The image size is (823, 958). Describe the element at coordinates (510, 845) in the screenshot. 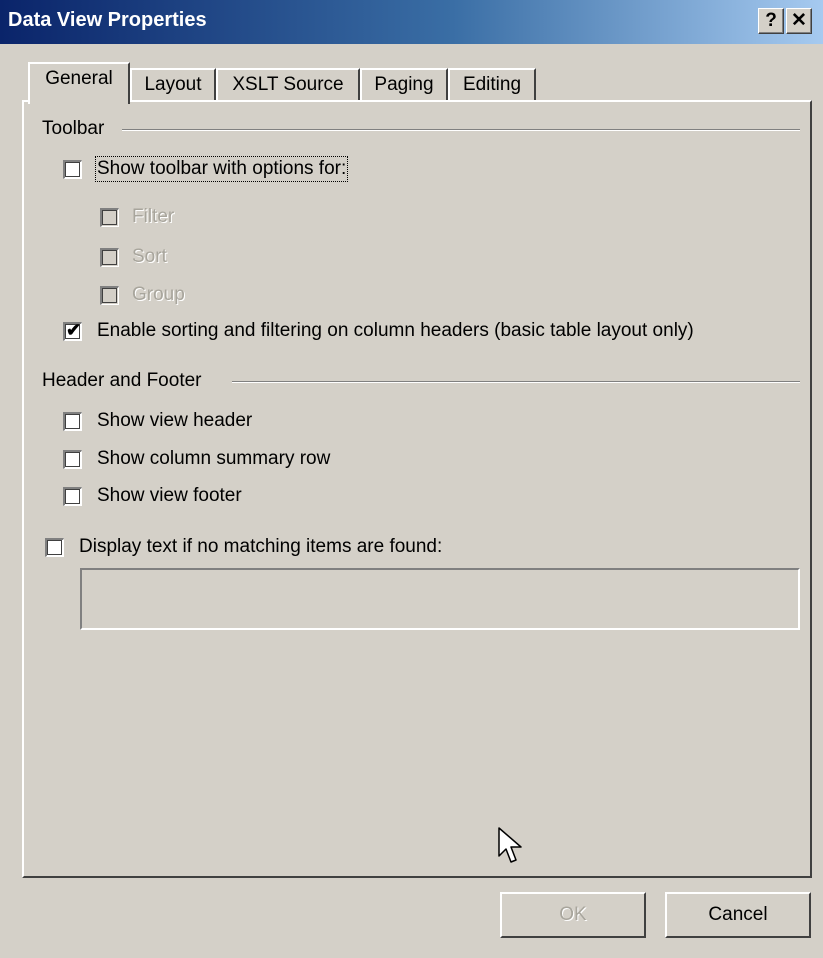

I see `mouse-pointer-icon` at that location.